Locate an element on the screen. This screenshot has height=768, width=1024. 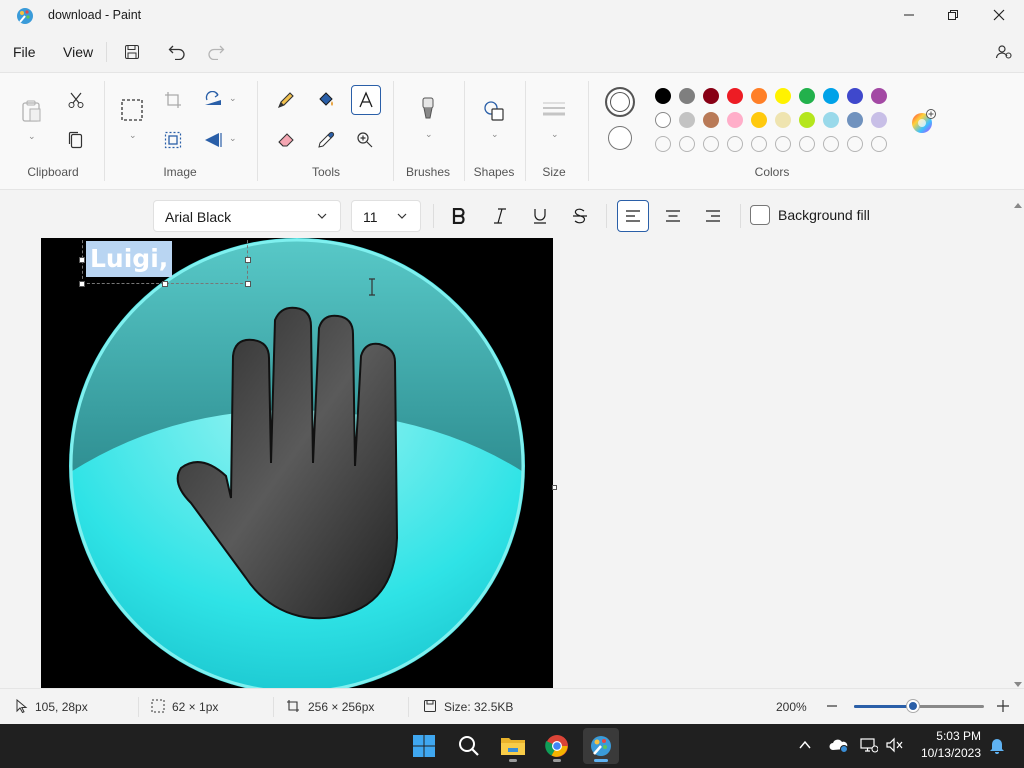
save-icon is located at coordinates (132, 52).